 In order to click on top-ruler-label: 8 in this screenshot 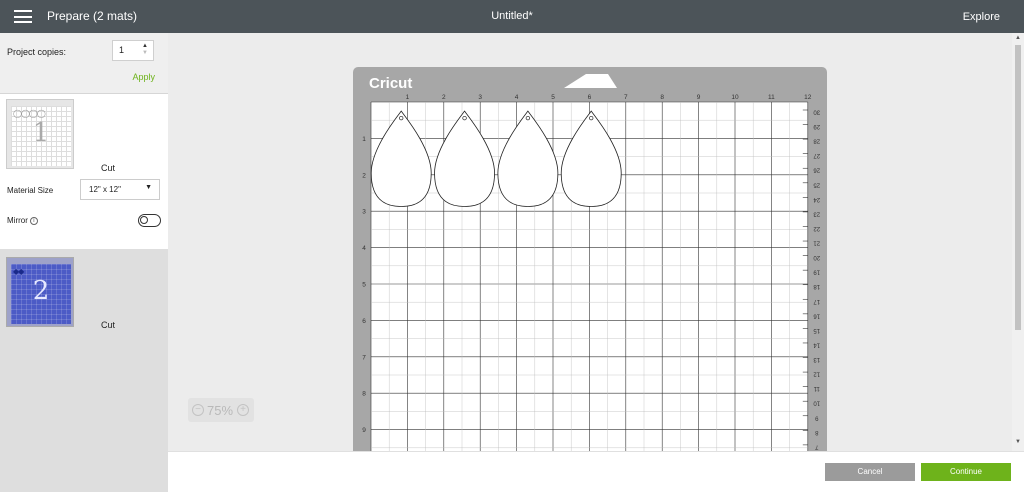, I will do `click(662, 97)`.